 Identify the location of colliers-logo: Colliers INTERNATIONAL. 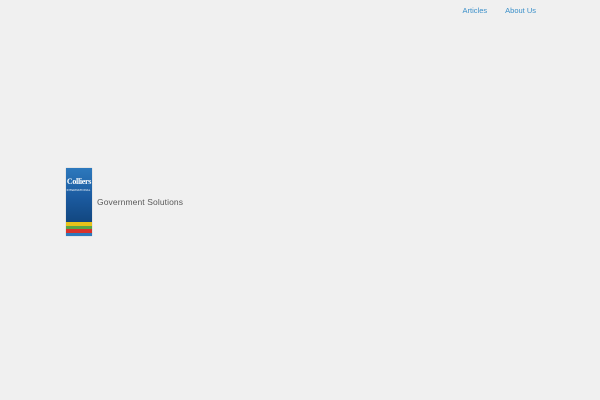
(79, 202).